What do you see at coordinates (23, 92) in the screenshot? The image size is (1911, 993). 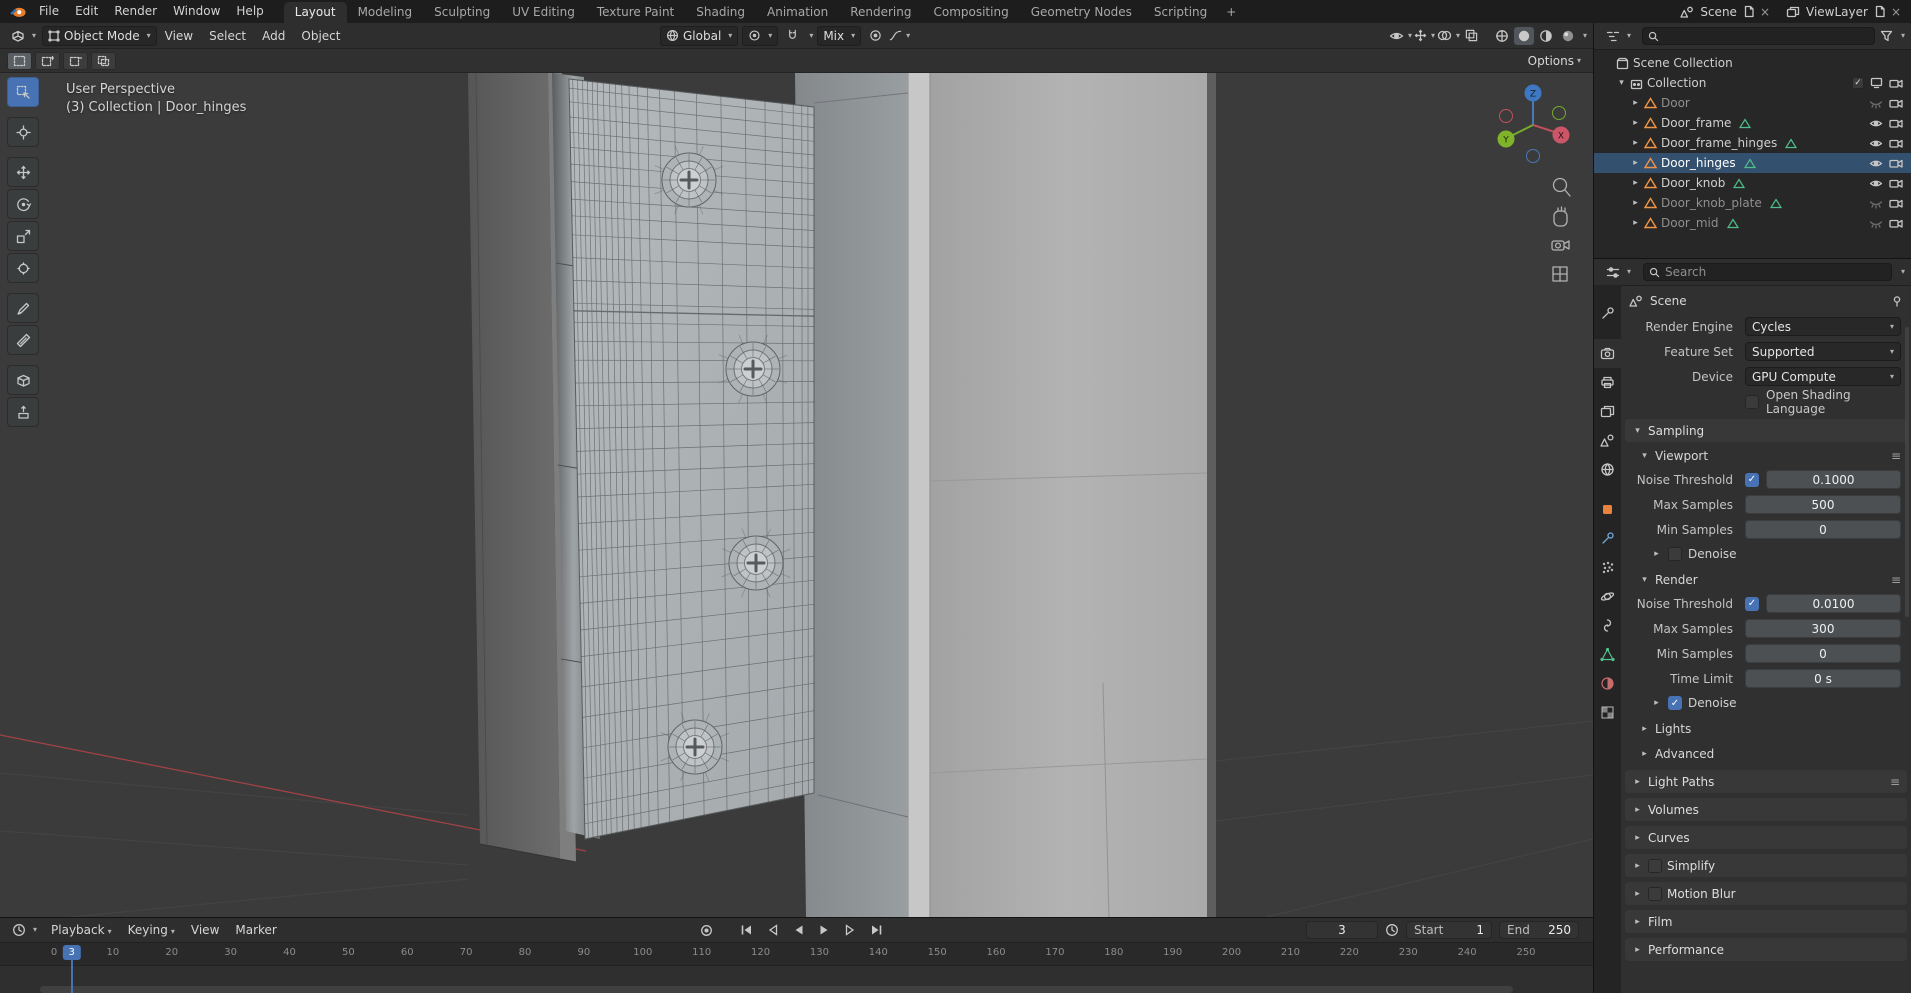 I see `tool-select-box` at bounding box center [23, 92].